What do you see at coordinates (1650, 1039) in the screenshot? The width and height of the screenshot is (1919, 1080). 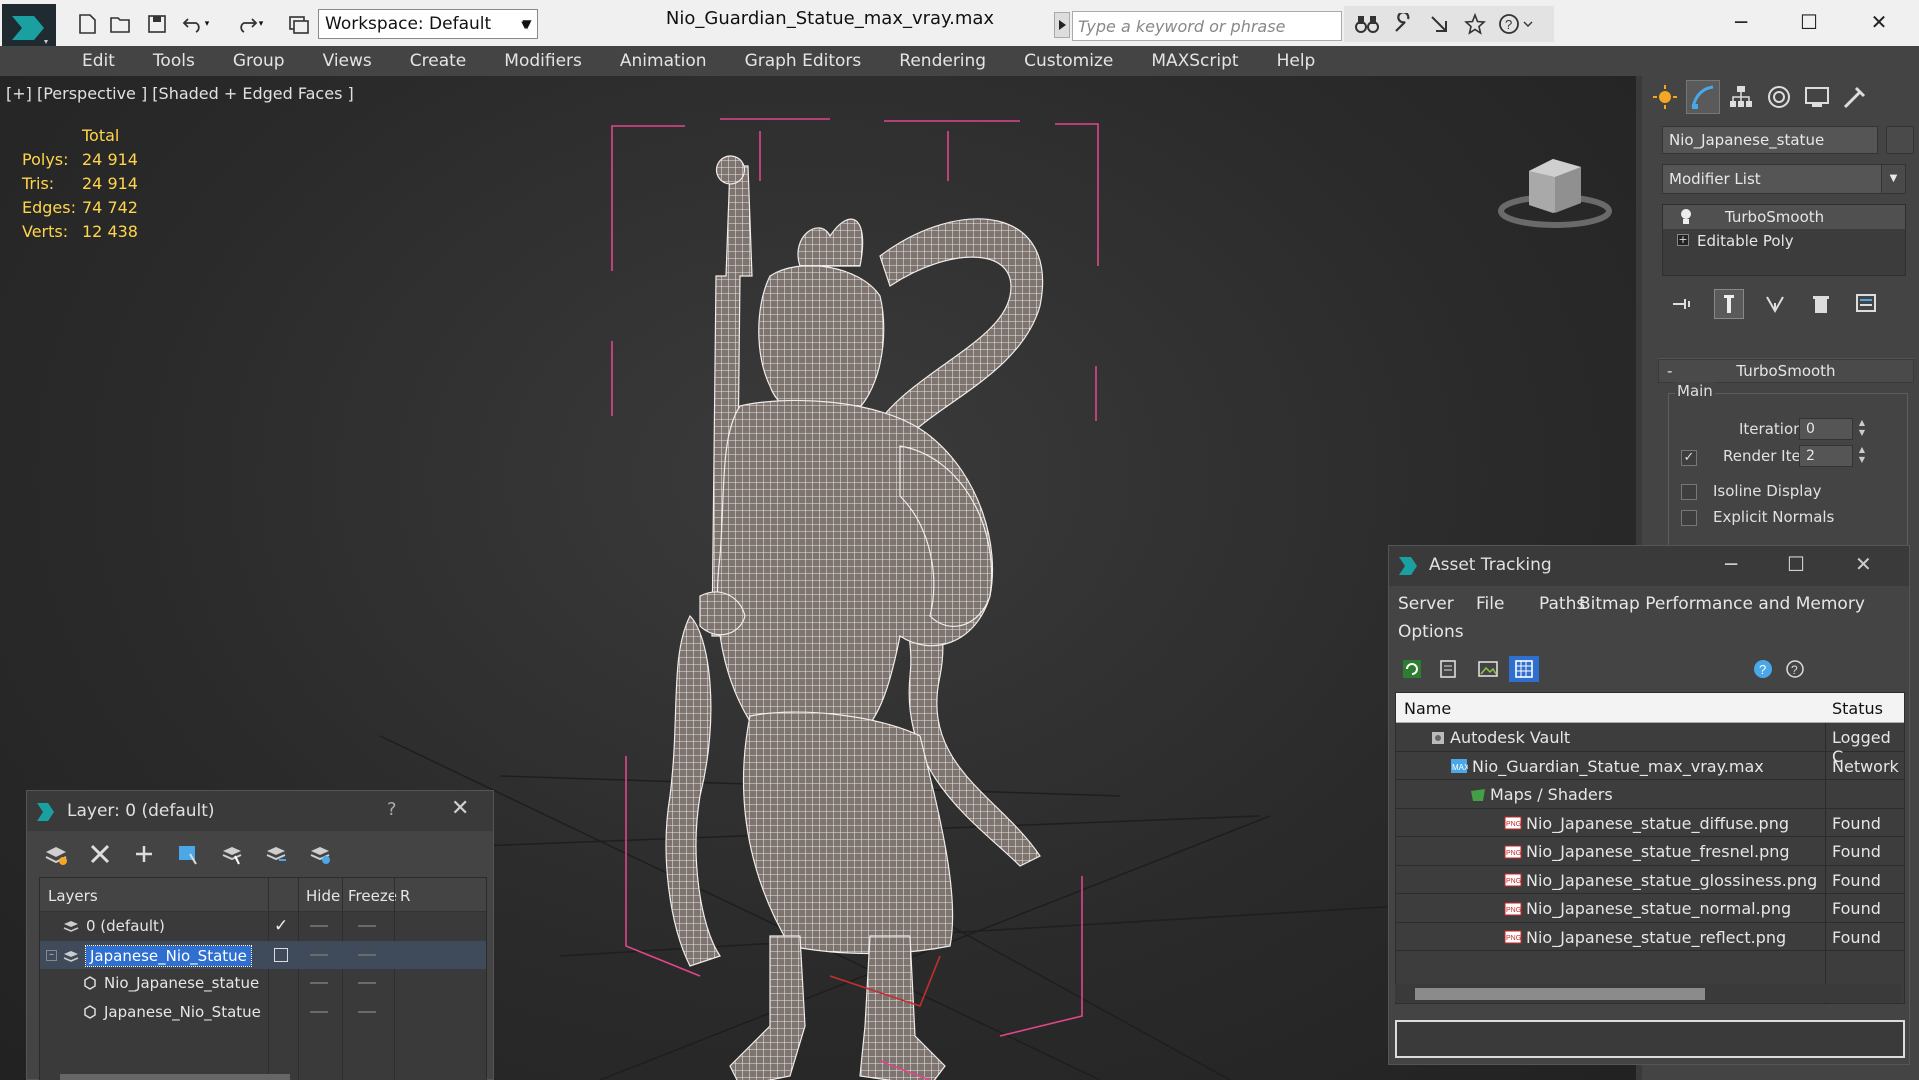 I see `asset-path-field` at bounding box center [1650, 1039].